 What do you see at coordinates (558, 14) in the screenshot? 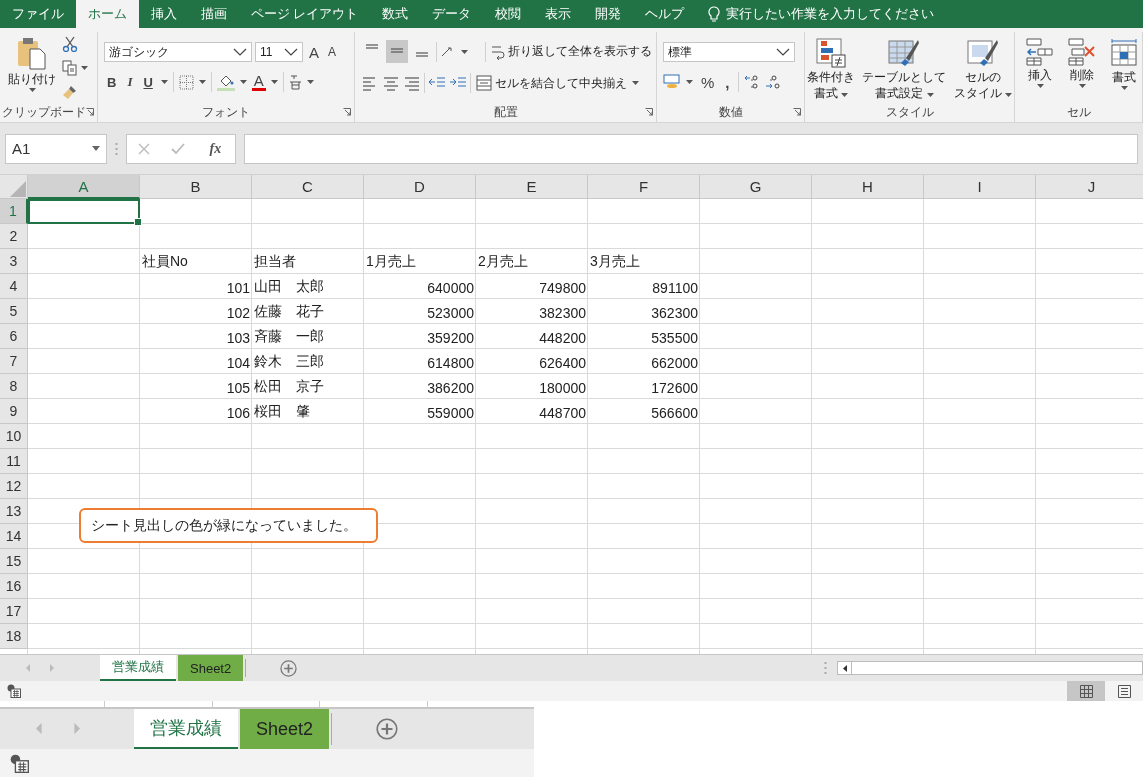
I see `ribbon-tab: 表示` at bounding box center [558, 14].